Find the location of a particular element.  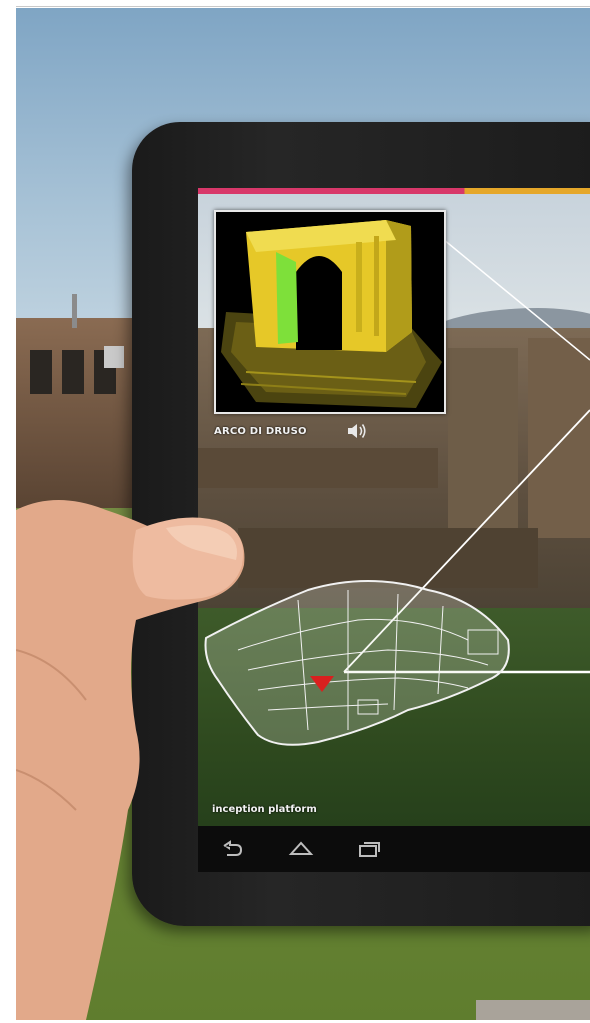

home-icon is located at coordinates (301, 849).